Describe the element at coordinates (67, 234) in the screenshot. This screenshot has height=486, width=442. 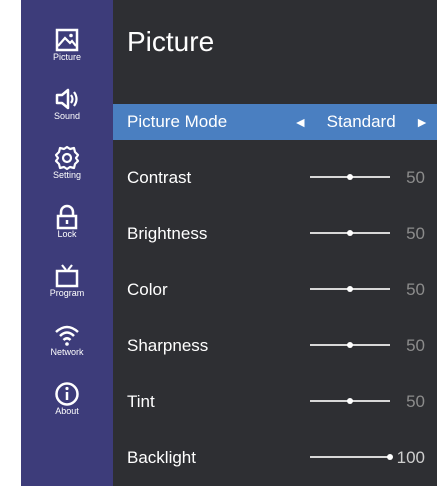
I see `sidebar-item-label: Lock` at that location.